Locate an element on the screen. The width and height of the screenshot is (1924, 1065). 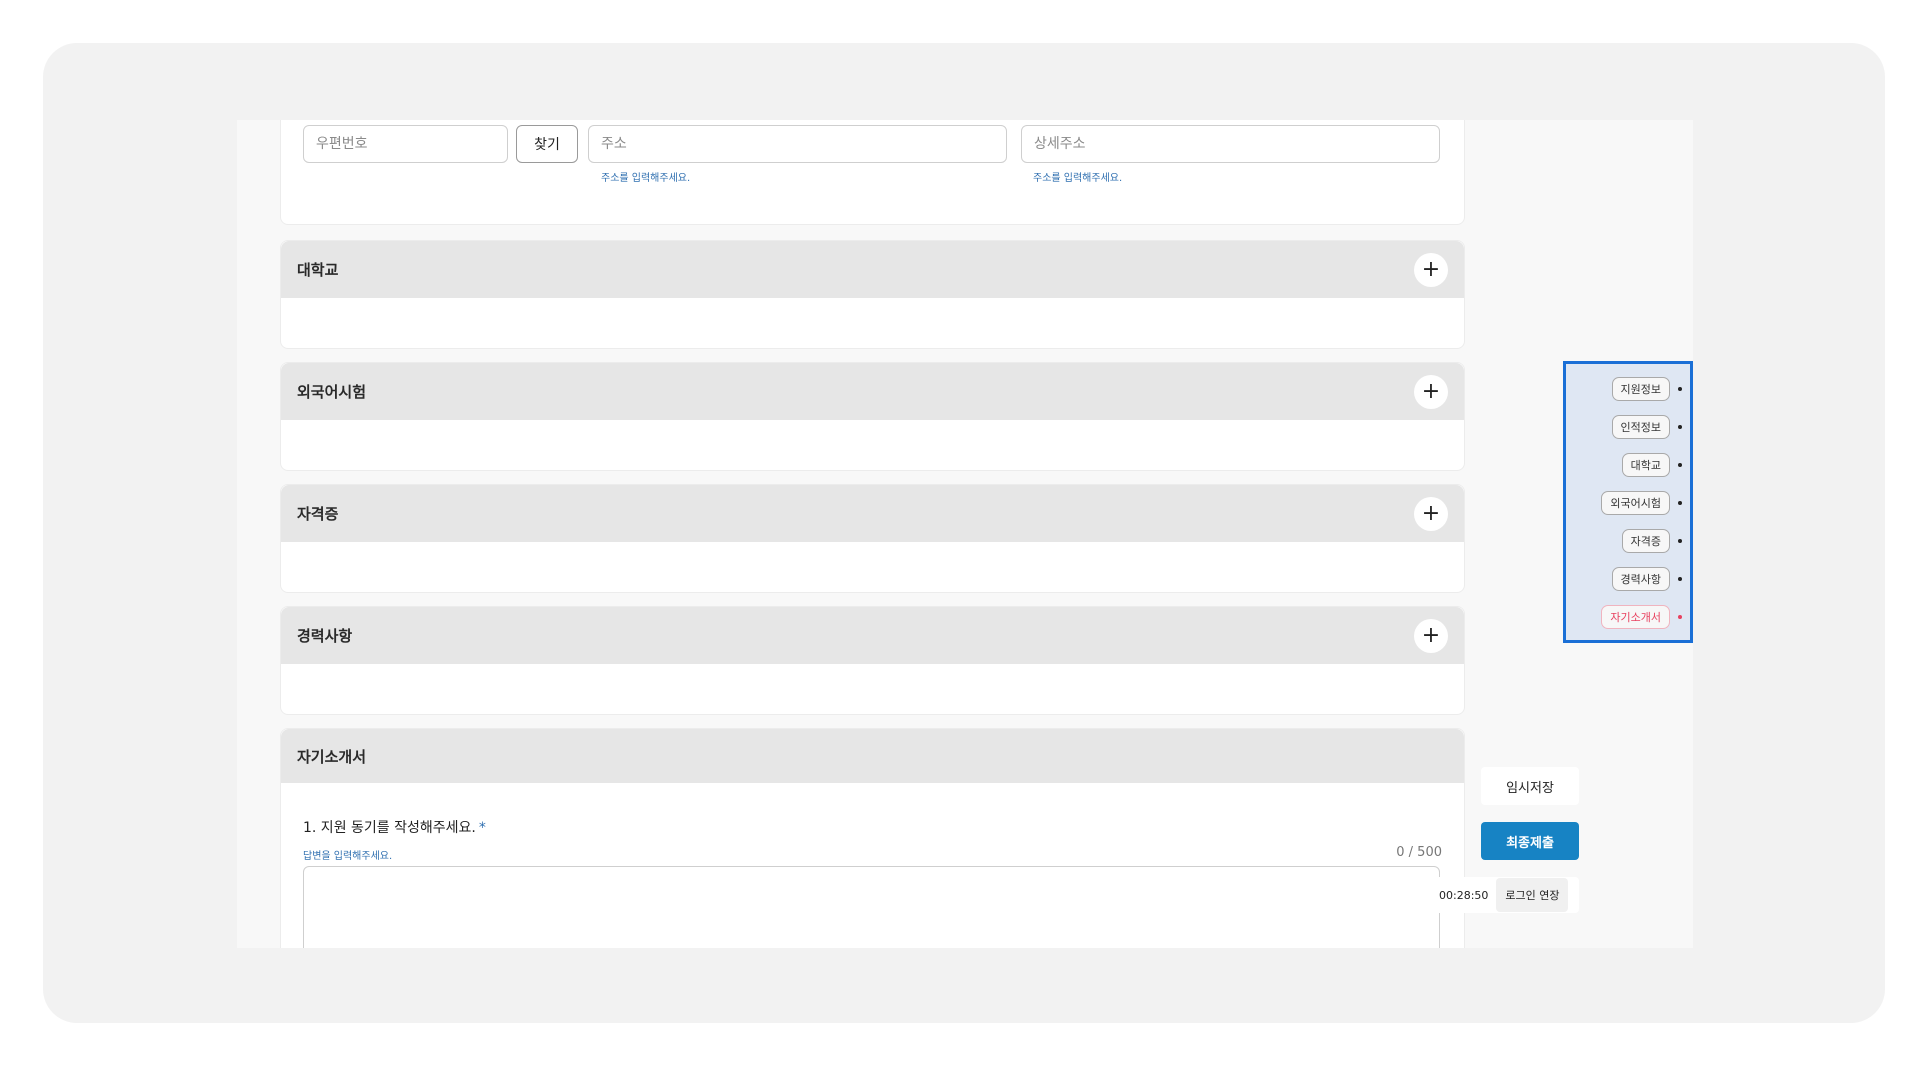
essay-textarea is located at coordinates (871, 907).